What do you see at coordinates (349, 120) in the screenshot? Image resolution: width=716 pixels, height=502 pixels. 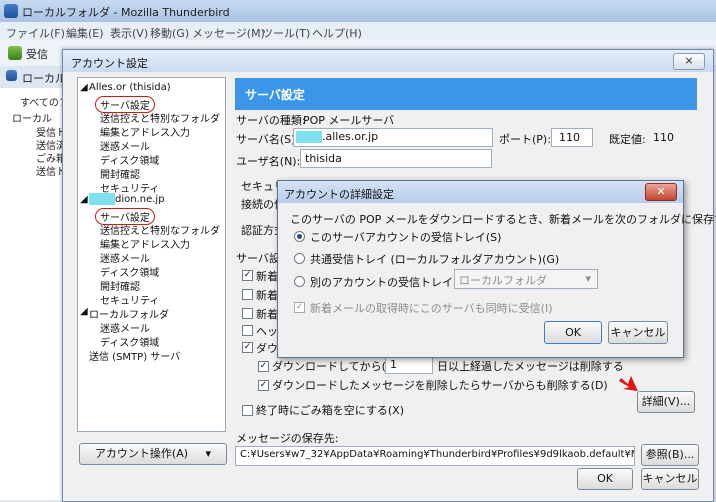 I see `server-type-value: POP メールサーバ` at bounding box center [349, 120].